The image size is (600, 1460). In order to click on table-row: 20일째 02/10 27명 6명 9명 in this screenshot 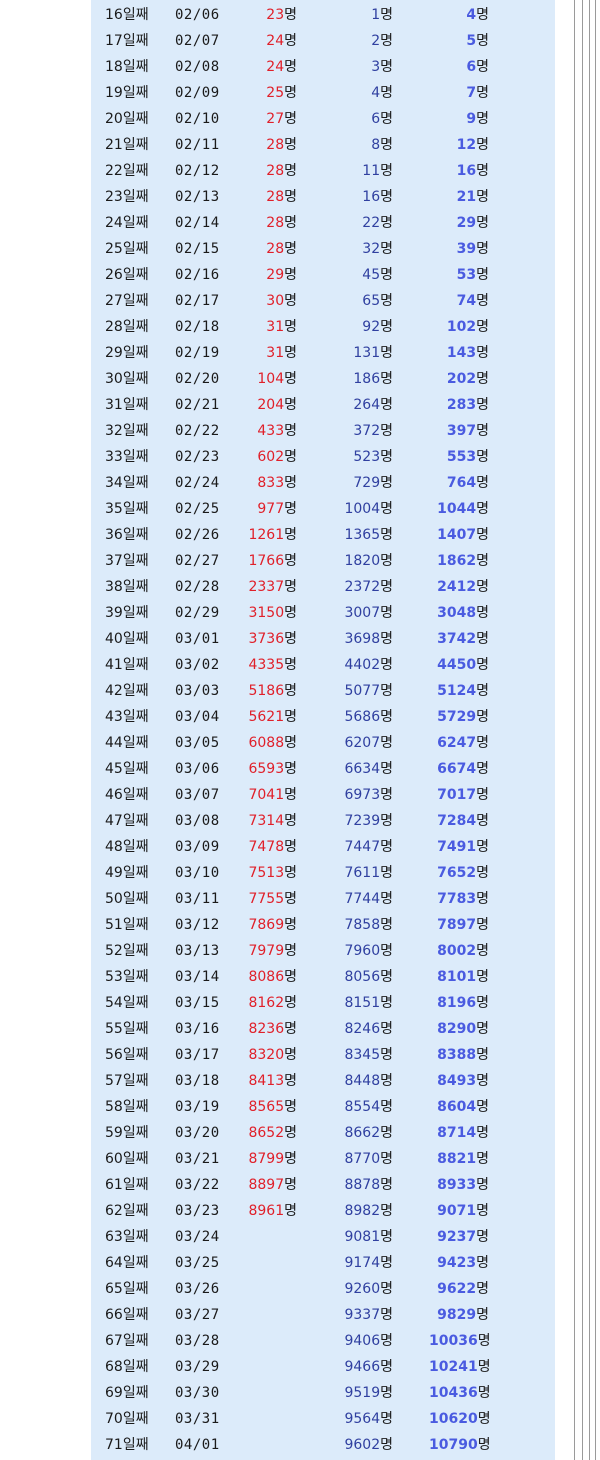, I will do `click(323, 119)`.